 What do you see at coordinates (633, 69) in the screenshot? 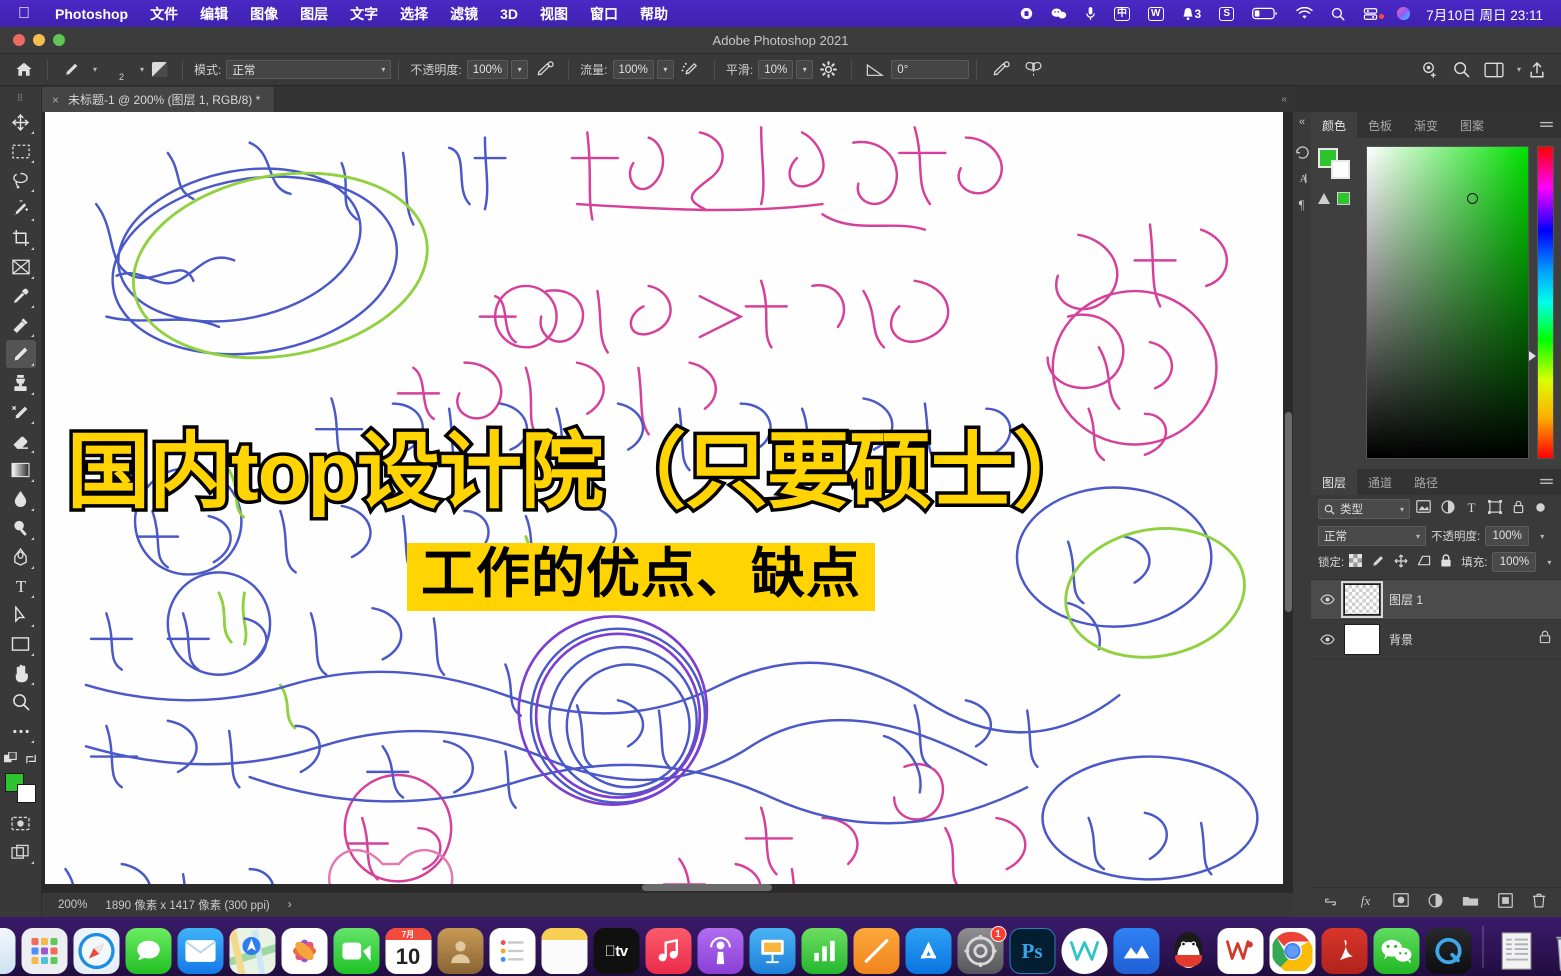
I see `flow-input: 100%` at bounding box center [633, 69].